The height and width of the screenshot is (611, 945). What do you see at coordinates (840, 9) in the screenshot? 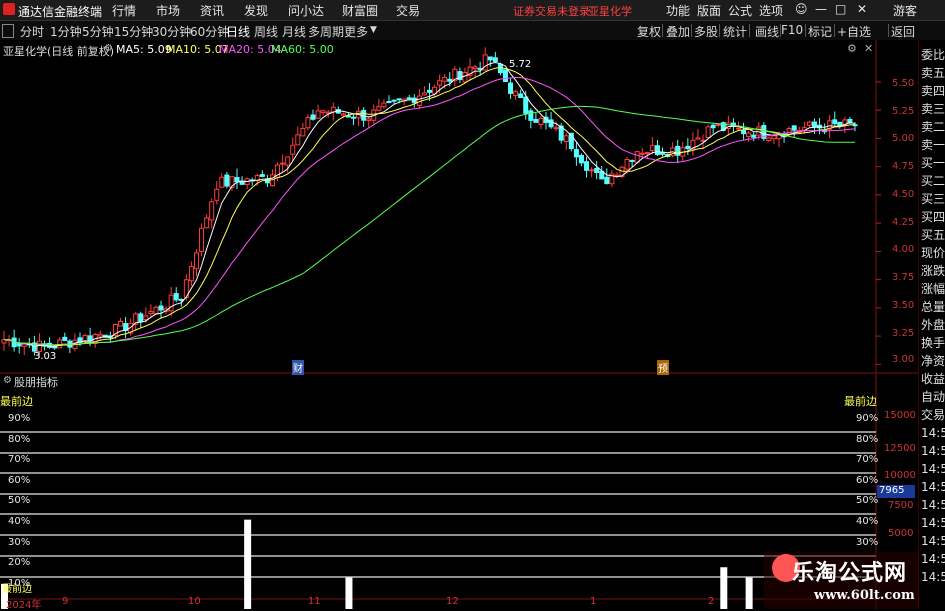
I see `restore-icon: □` at bounding box center [840, 9].